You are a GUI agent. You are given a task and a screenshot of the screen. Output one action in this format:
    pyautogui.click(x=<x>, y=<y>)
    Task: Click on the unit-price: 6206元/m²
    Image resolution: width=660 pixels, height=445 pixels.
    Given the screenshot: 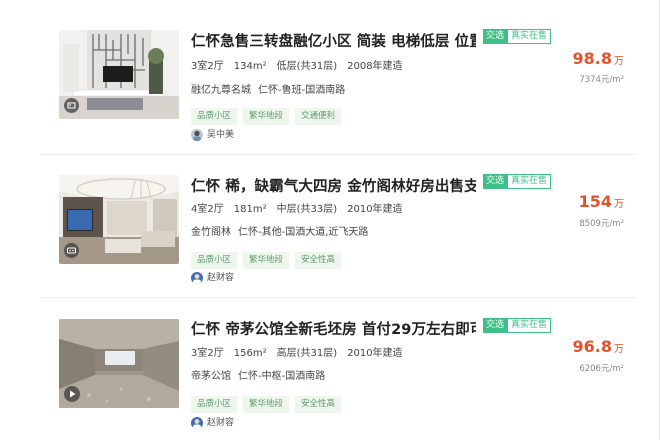 What is the action you would take?
    pyautogui.click(x=601, y=369)
    